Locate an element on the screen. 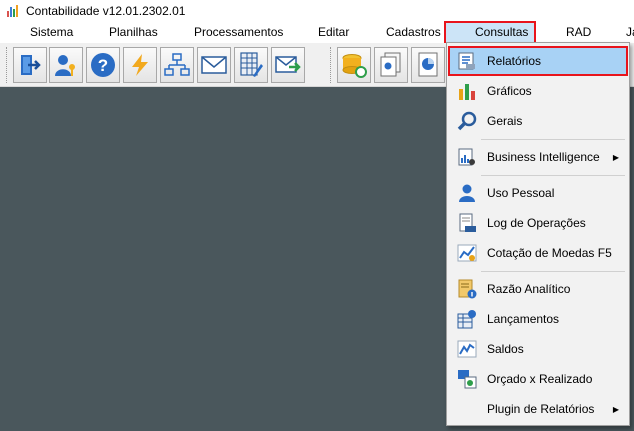 This screenshot has height=431, width=634. menu-item-graficos: Gráficos is located at coordinates (538, 91).